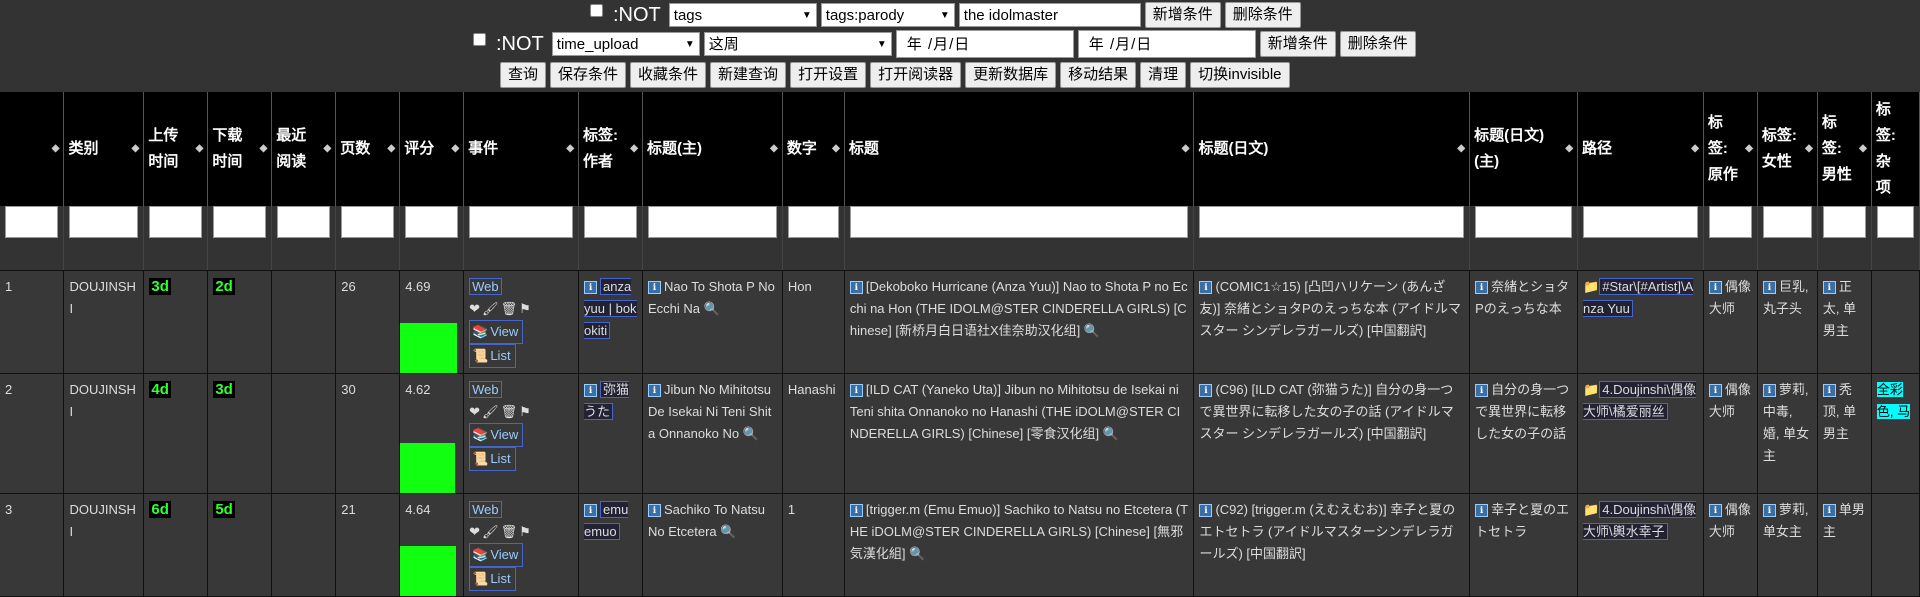  What do you see at coordinates (887, 15) in the screenshot?
I see `value-select-1: tags:parody` at bounding box center [887, 15].